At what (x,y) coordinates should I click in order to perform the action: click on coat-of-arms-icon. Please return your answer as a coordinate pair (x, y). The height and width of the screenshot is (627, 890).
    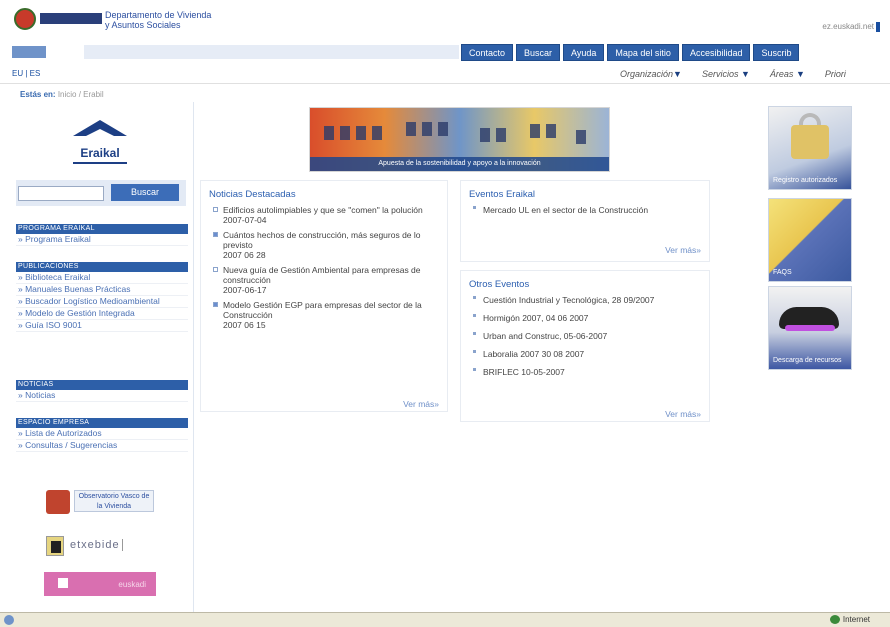
    Looking at the image, I should click on (25, 19).